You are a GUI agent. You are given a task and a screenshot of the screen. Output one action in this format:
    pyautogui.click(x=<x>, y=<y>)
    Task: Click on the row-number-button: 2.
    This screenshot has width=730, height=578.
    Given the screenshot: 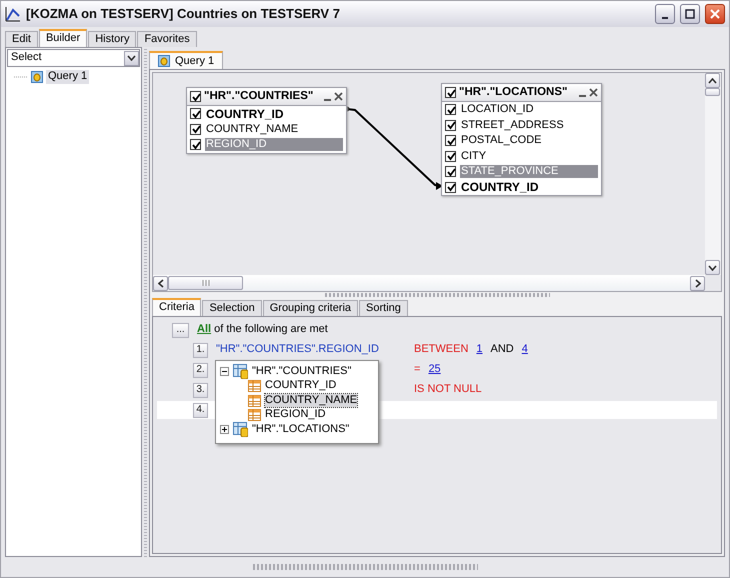 What is the action you would take?
    pyautogui.click(x=200, y=370)
    